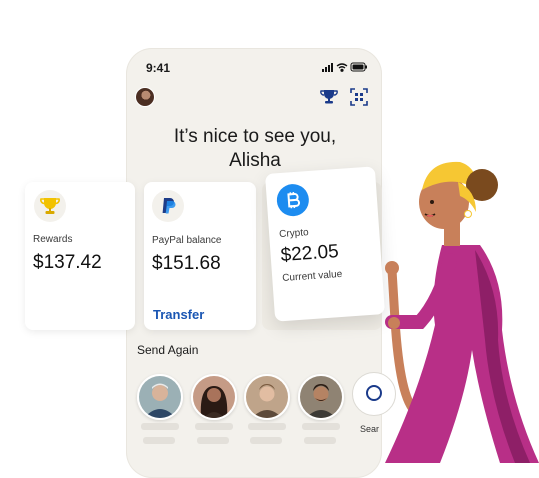  I want to click on paypal-logo-circle, so click(168, 206).